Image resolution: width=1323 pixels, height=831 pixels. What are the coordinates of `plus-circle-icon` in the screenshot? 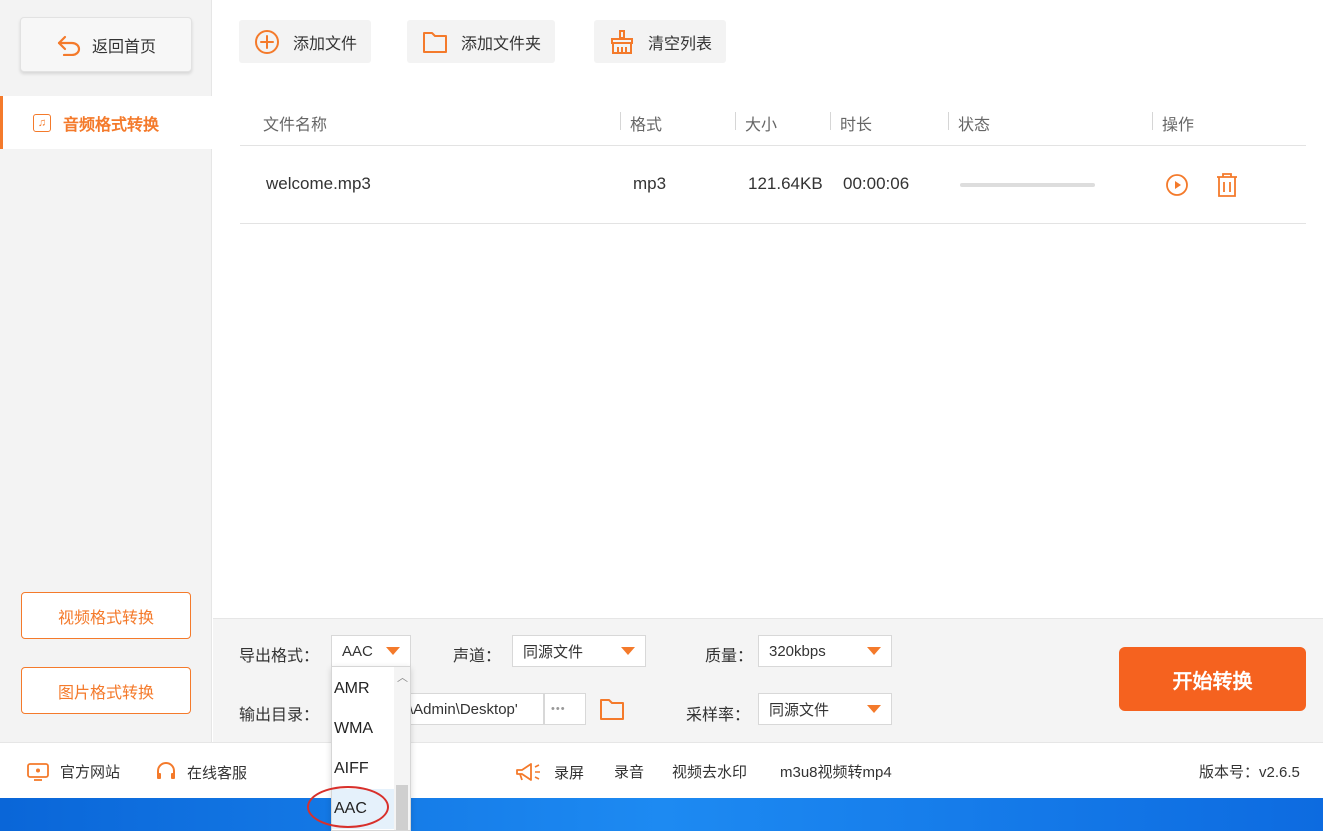 It's located at (267, 41).